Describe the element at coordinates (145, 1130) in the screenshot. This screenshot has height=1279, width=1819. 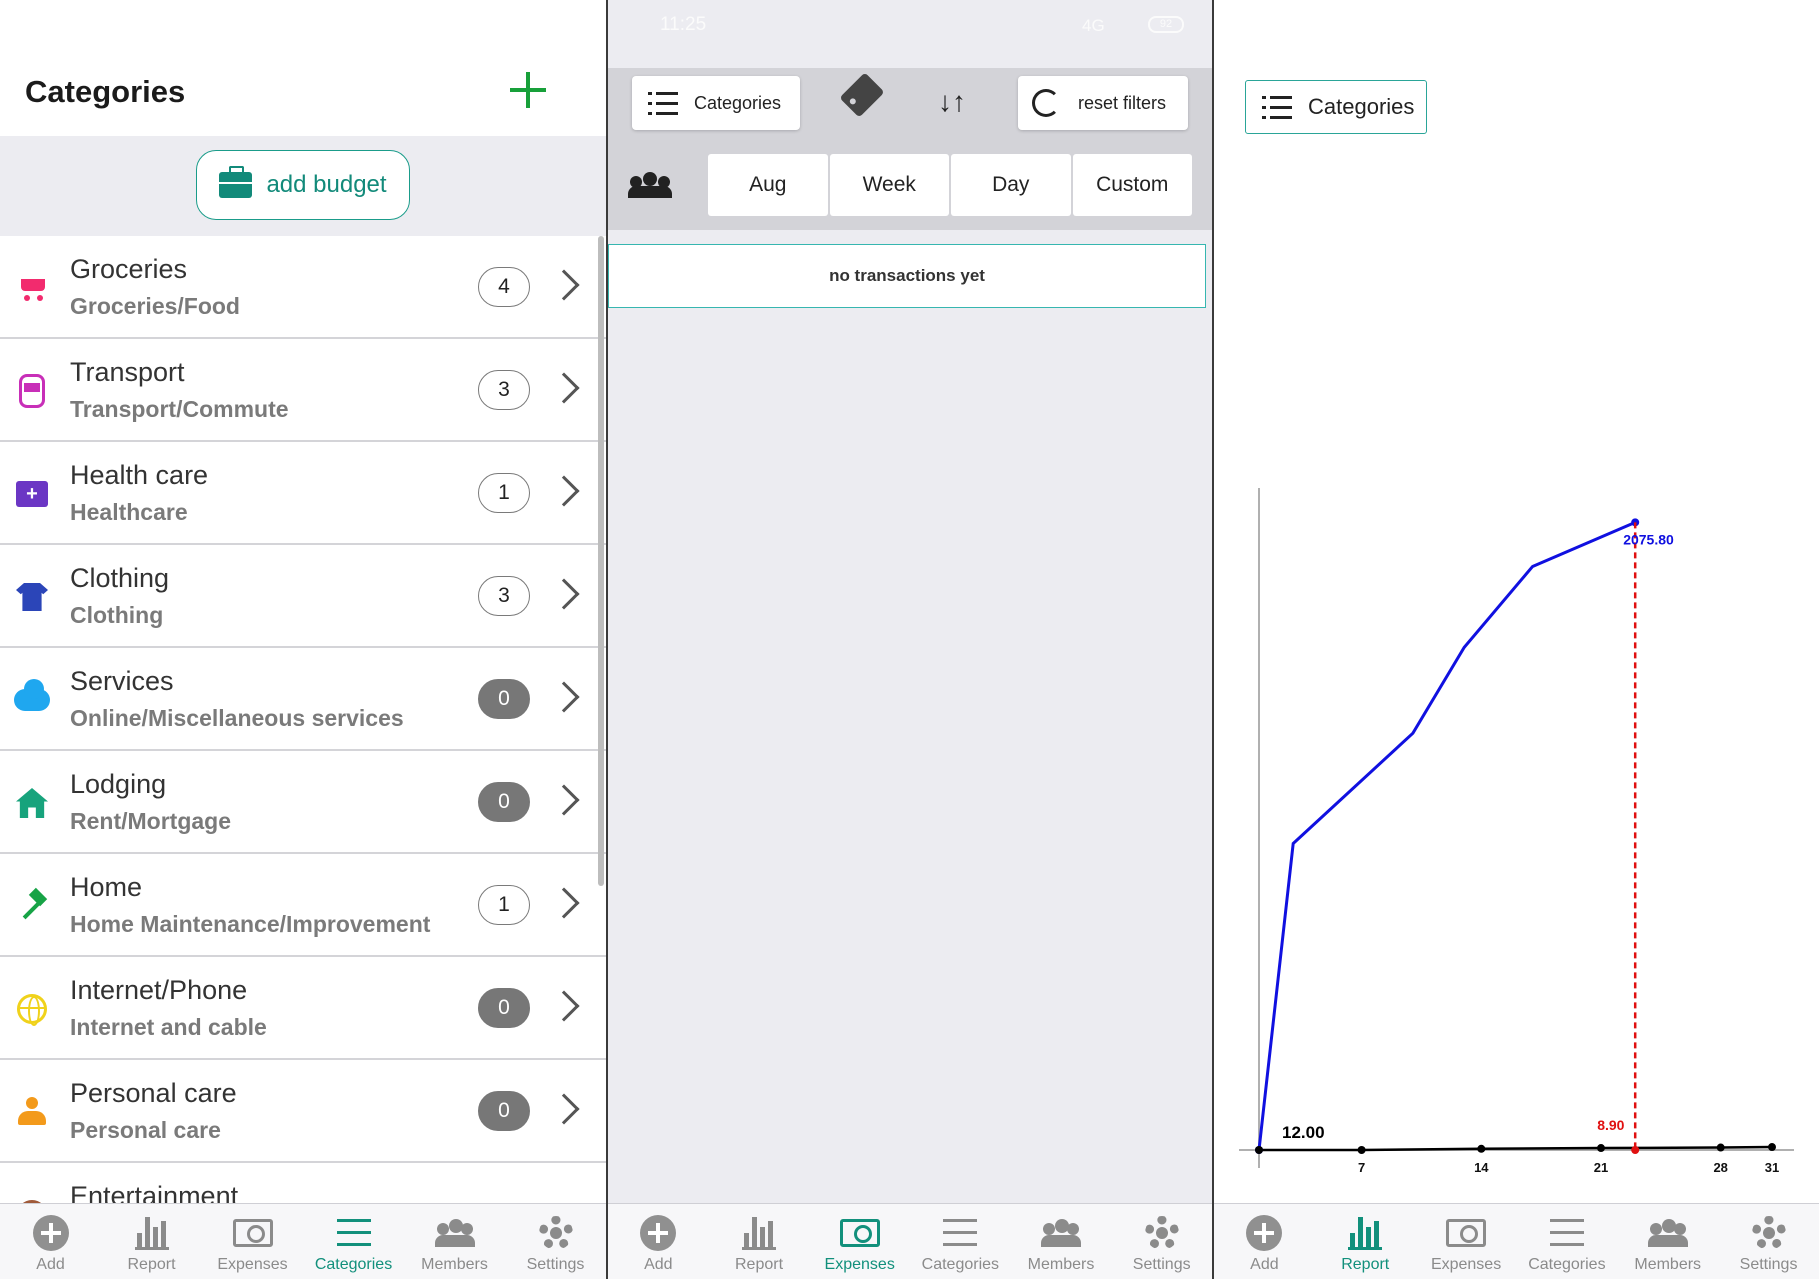
I see `category-subtitle: Personal care` at that location.